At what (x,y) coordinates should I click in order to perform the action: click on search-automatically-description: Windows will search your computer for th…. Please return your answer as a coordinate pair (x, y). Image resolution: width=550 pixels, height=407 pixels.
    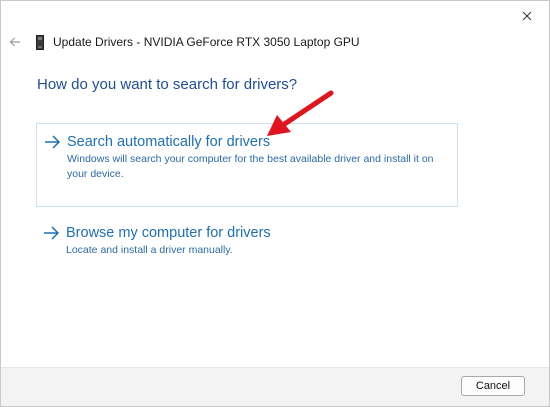
    Looking at the image, I should click on (250, 166).